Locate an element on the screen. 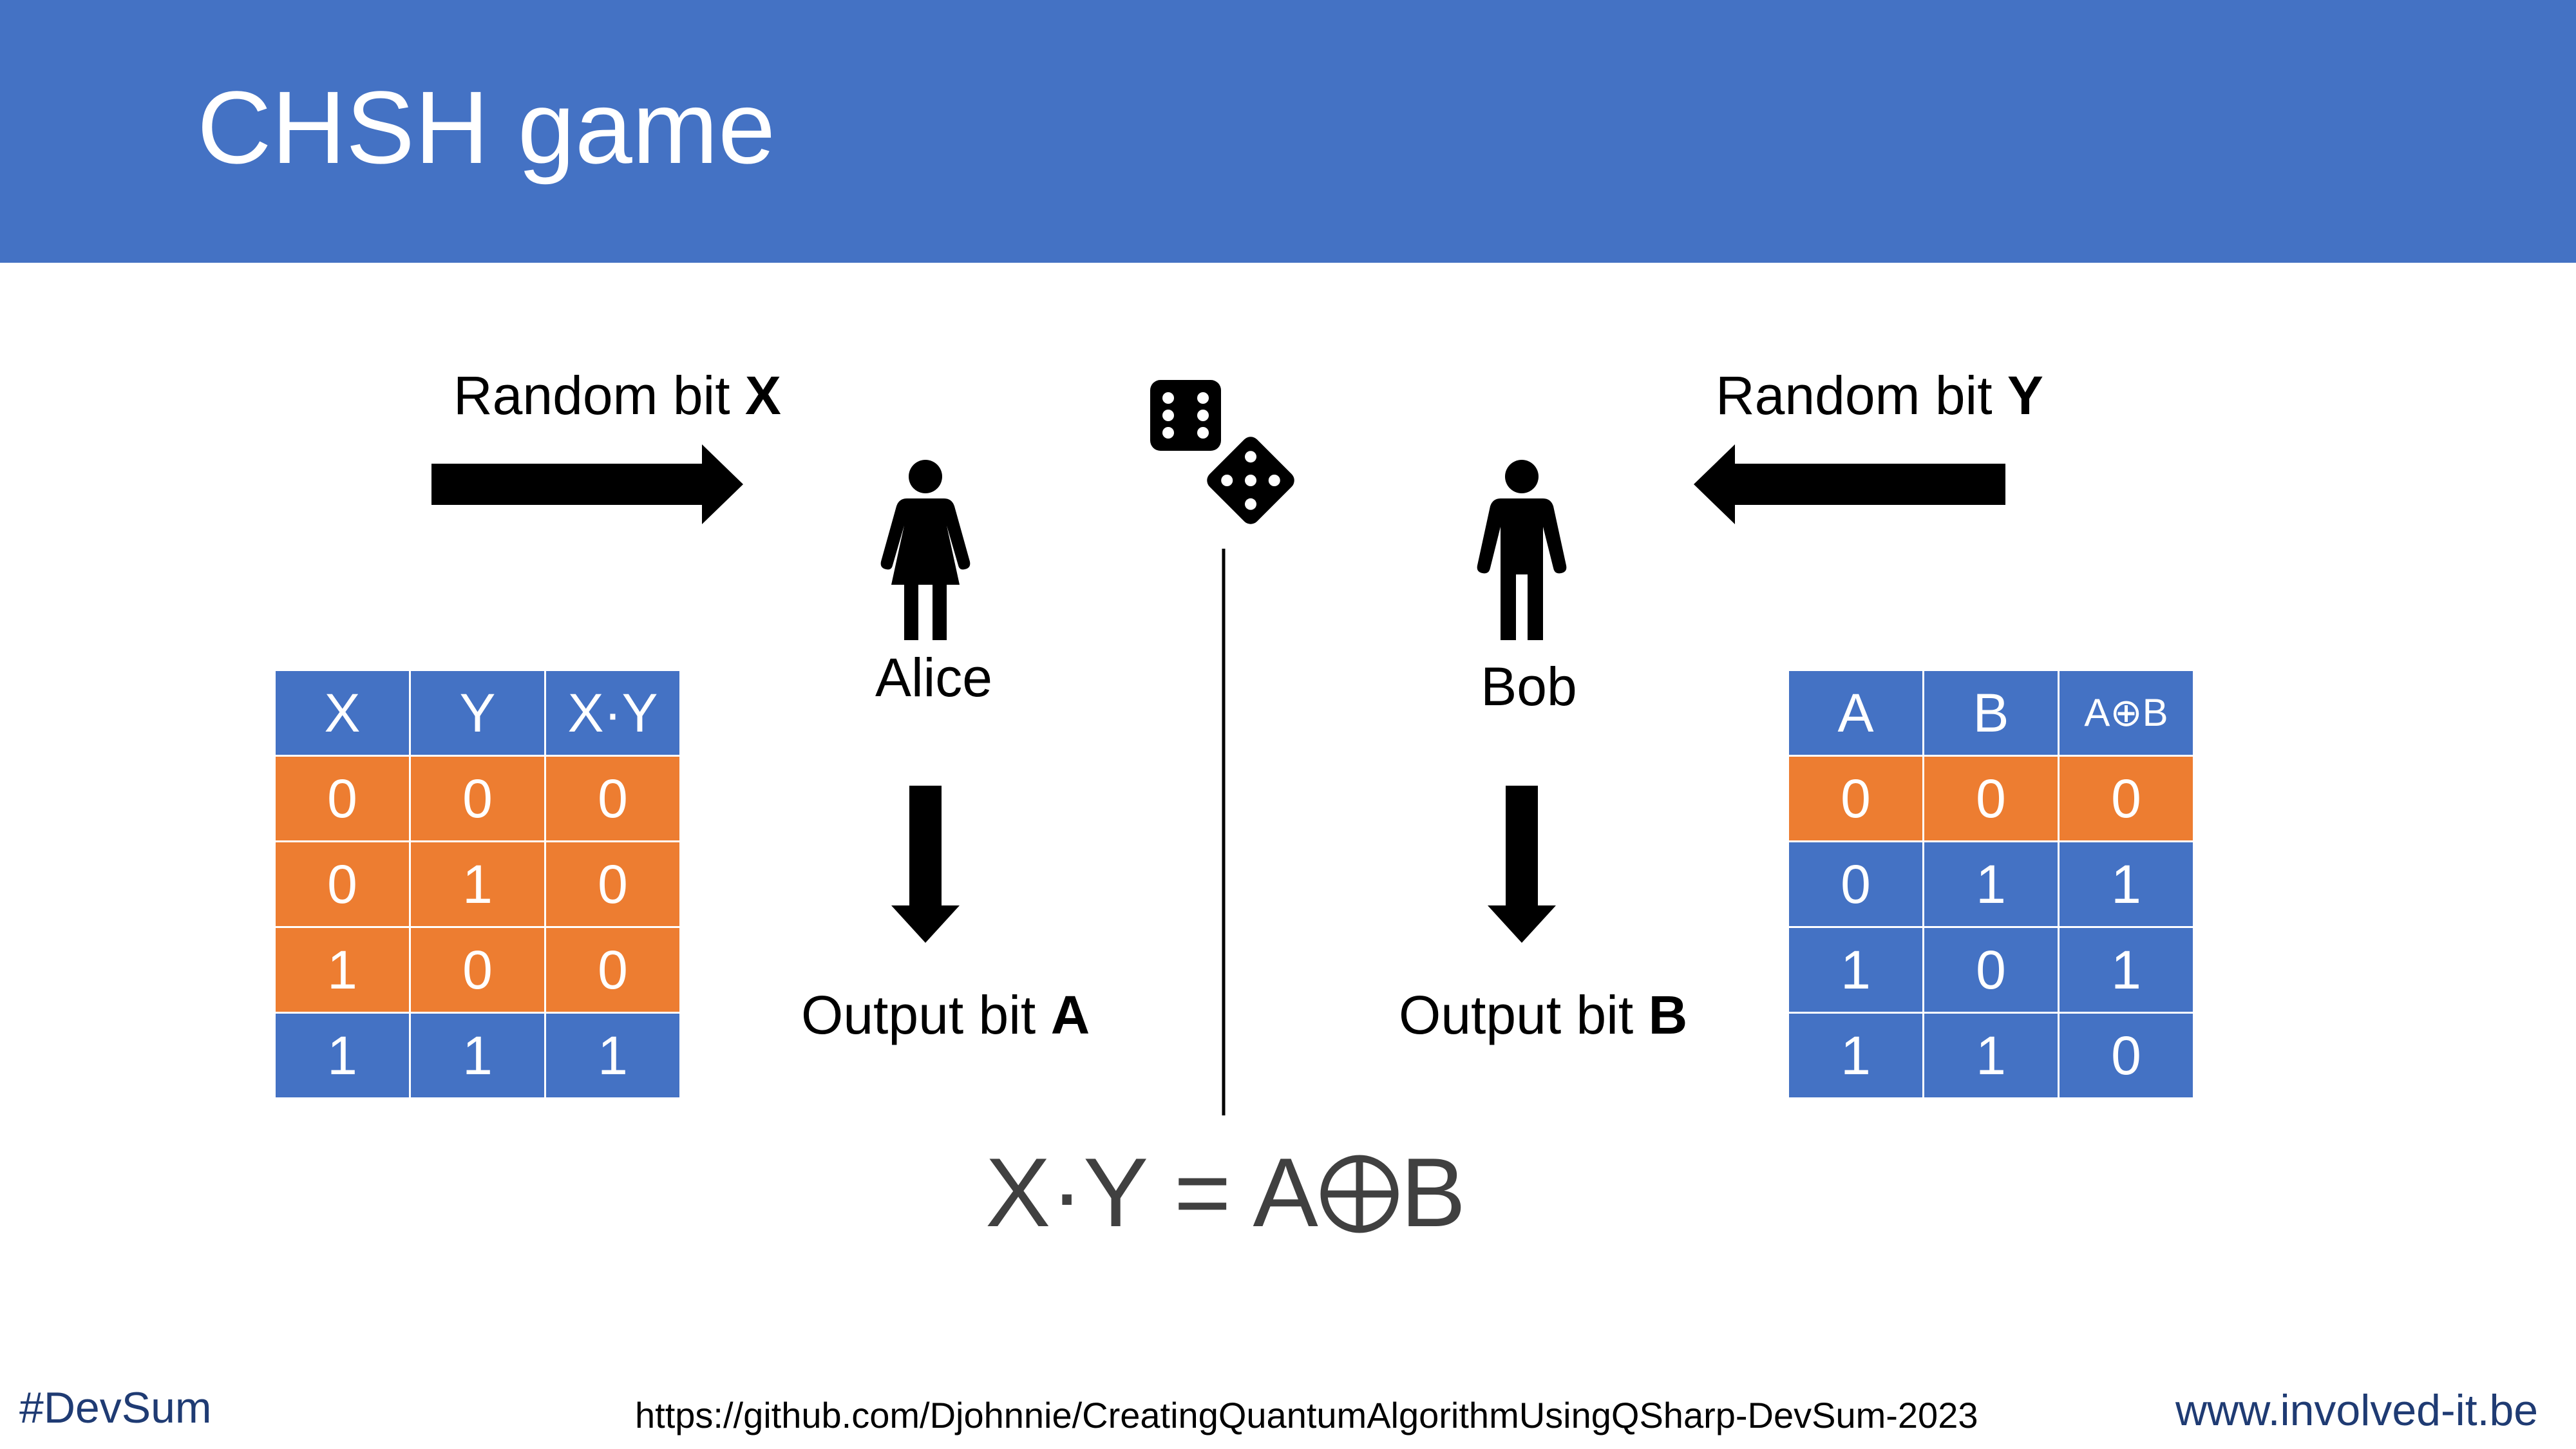  formula-left-text: X·Y = A is located at coordinates (1151, 1192).